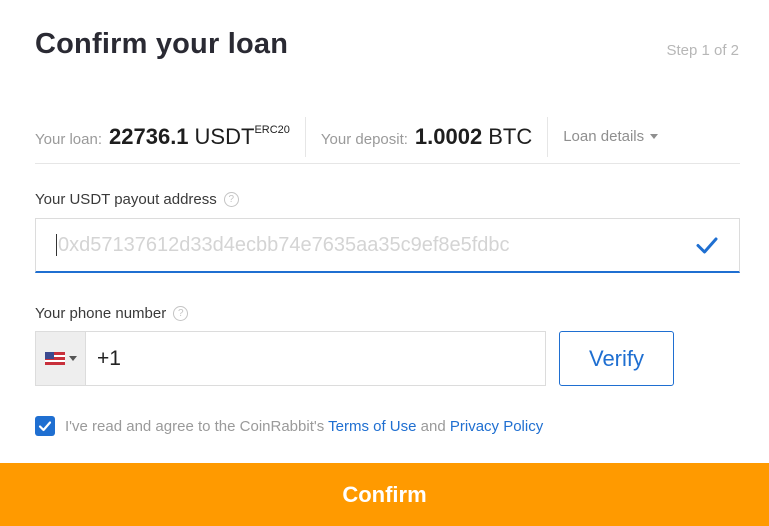 This screenshot has width=769, height=526. Describe the element at coordinates (616, 358) in the screenshot. I see `verify-button: Verify` at that location.